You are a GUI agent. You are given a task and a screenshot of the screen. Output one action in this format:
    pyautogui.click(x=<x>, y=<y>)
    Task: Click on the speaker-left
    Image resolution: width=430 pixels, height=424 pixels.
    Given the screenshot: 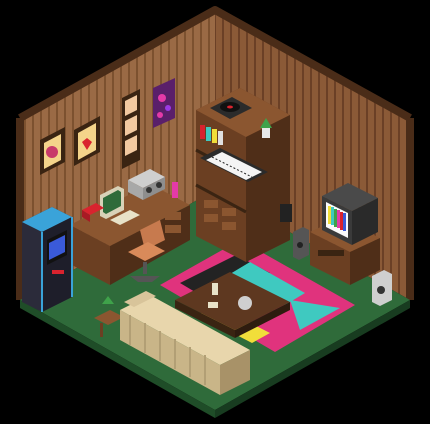 What is the action you would take?
    pyautogui.click(x=301, y=243)
    